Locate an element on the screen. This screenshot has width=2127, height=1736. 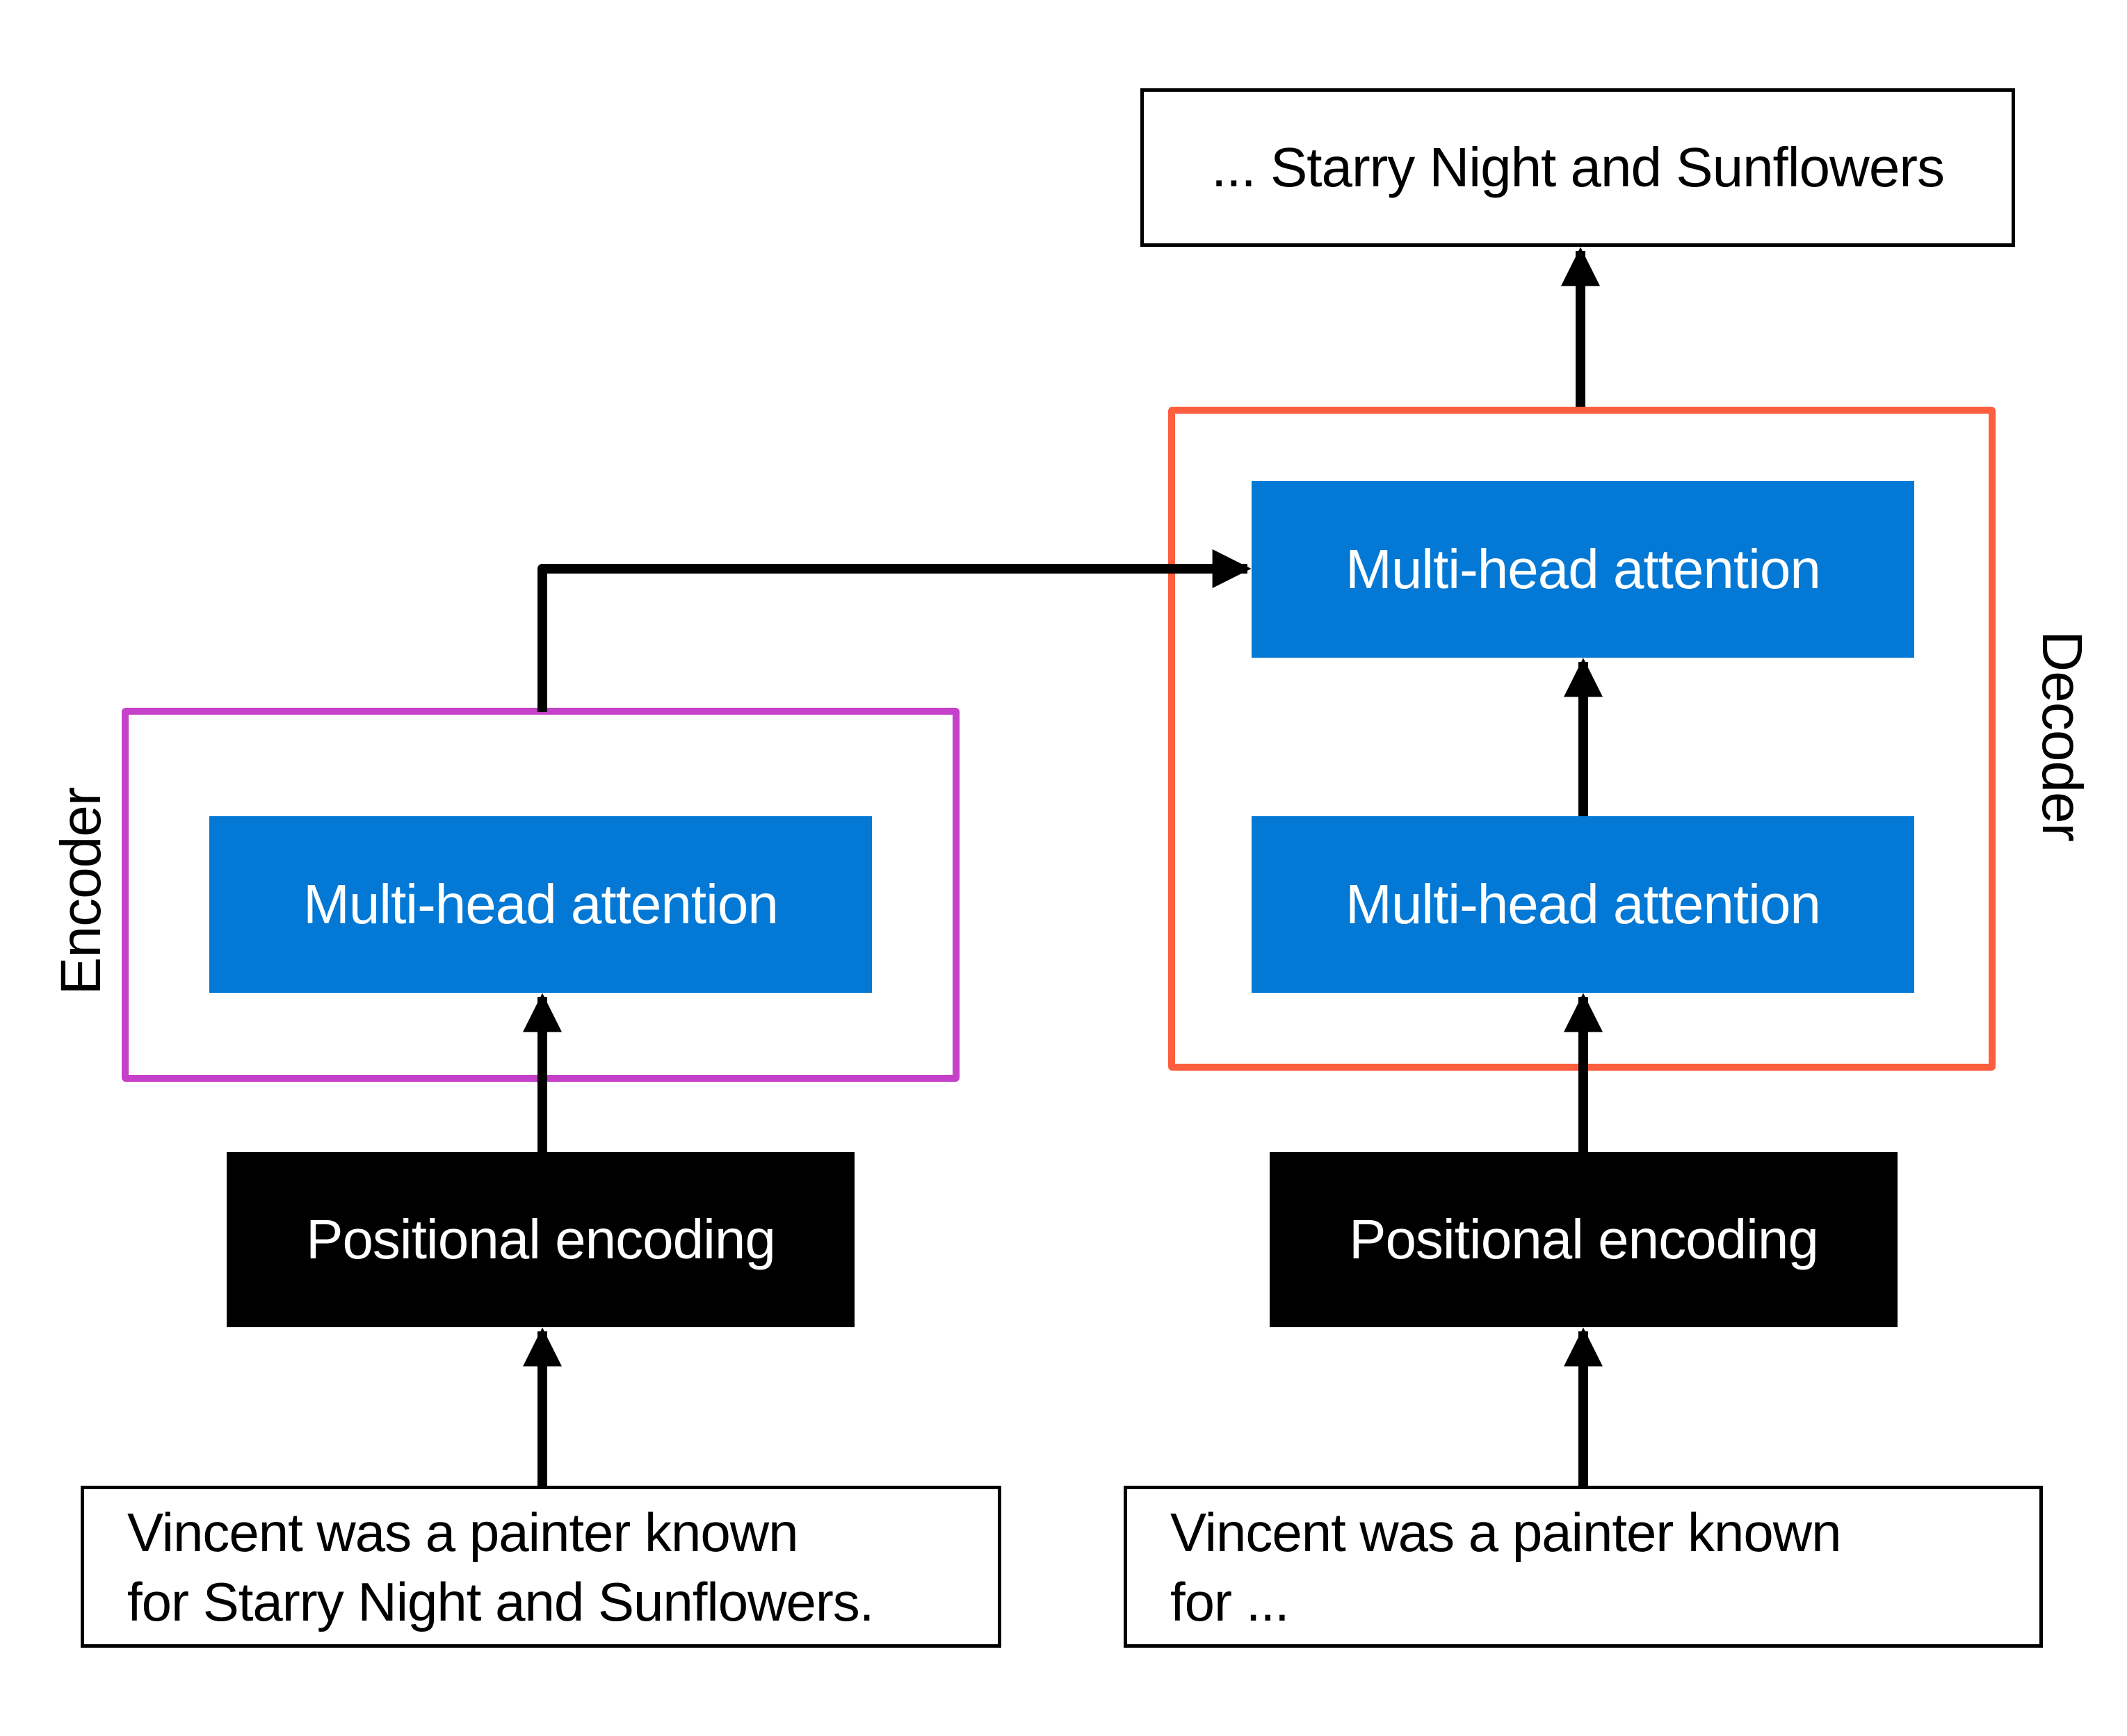
decoder-positional-encoding-label: Positional encoding is located at coordinates (1584, 1239).